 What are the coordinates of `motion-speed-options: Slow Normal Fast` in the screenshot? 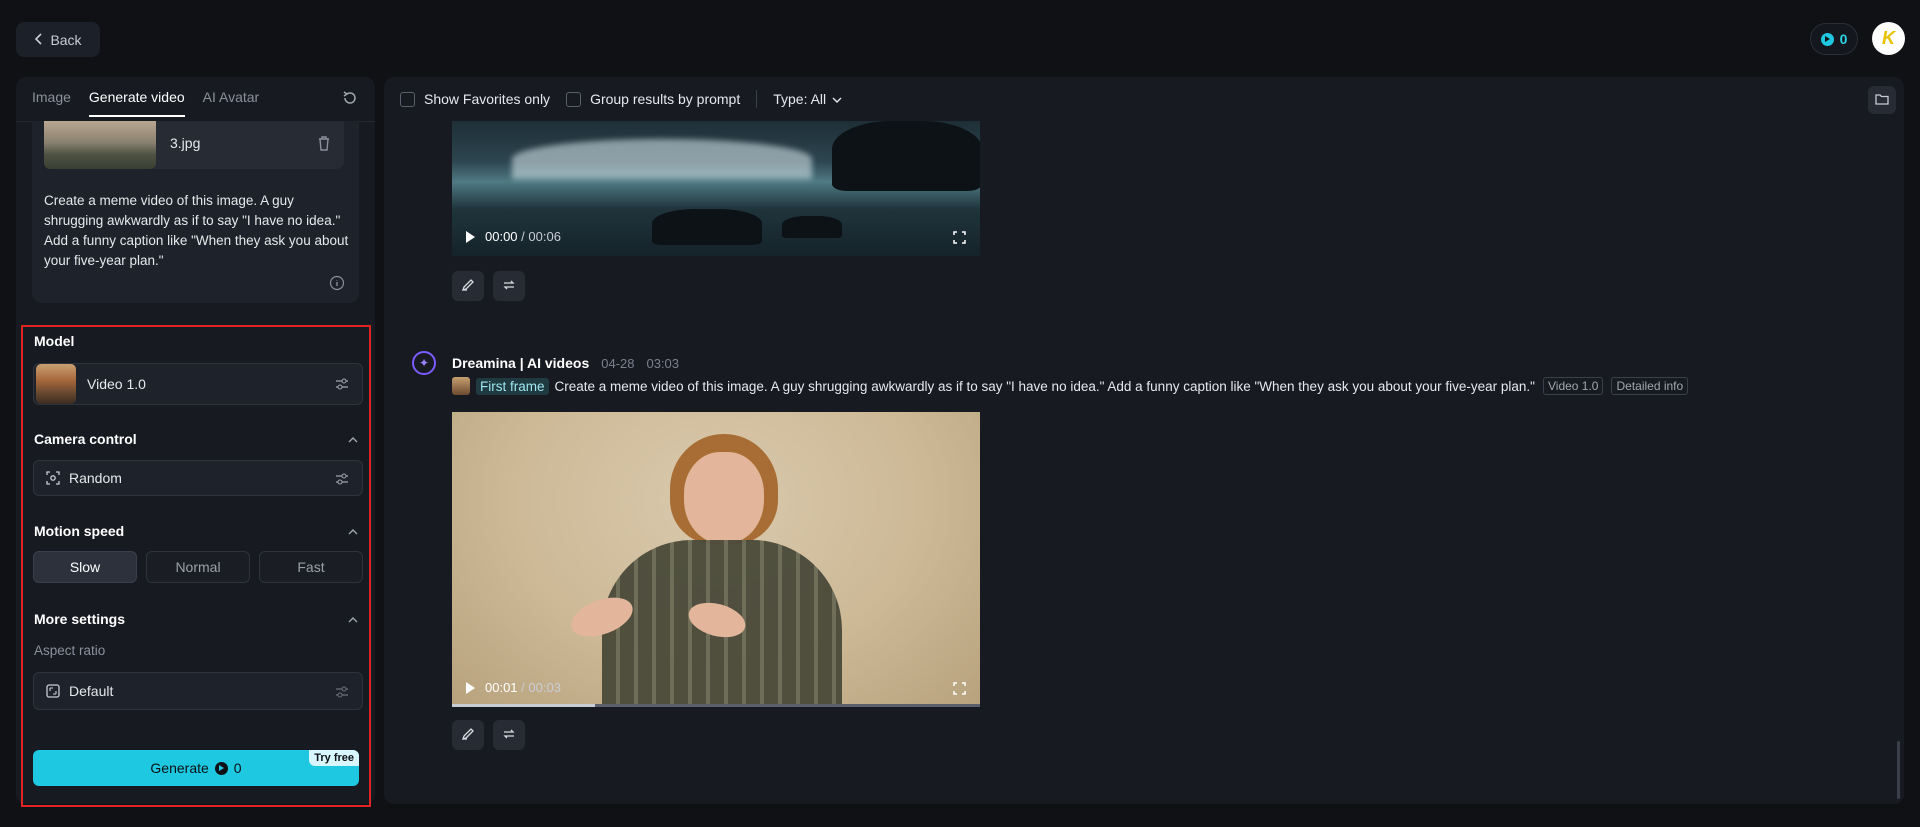 It's located at (198, 567).